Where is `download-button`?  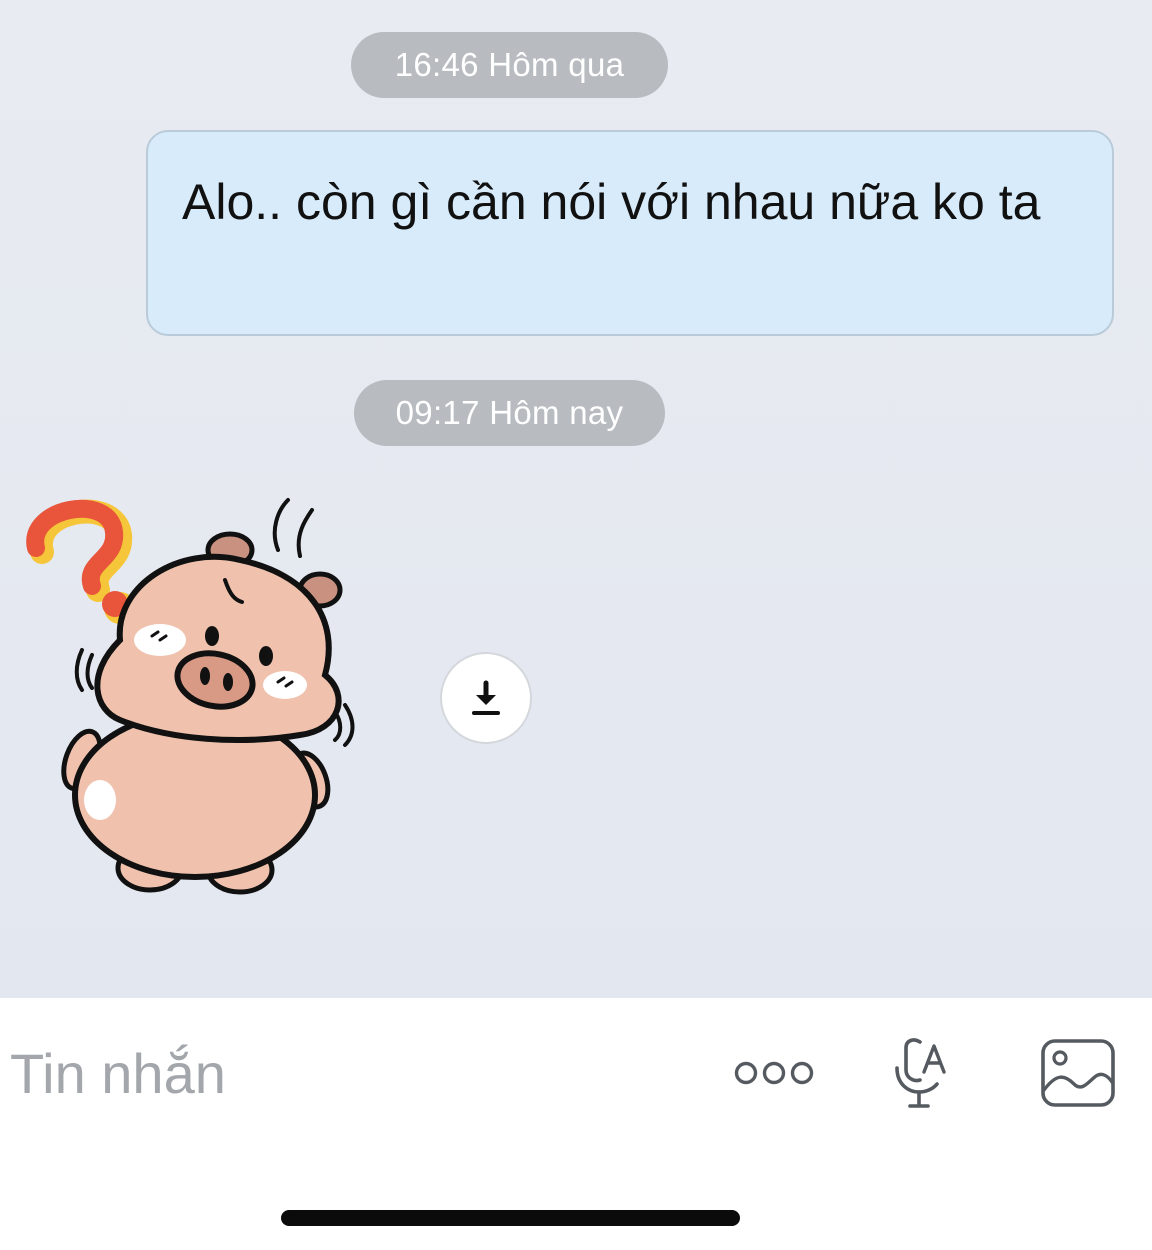 download-button is located at coordinates (486, 698).